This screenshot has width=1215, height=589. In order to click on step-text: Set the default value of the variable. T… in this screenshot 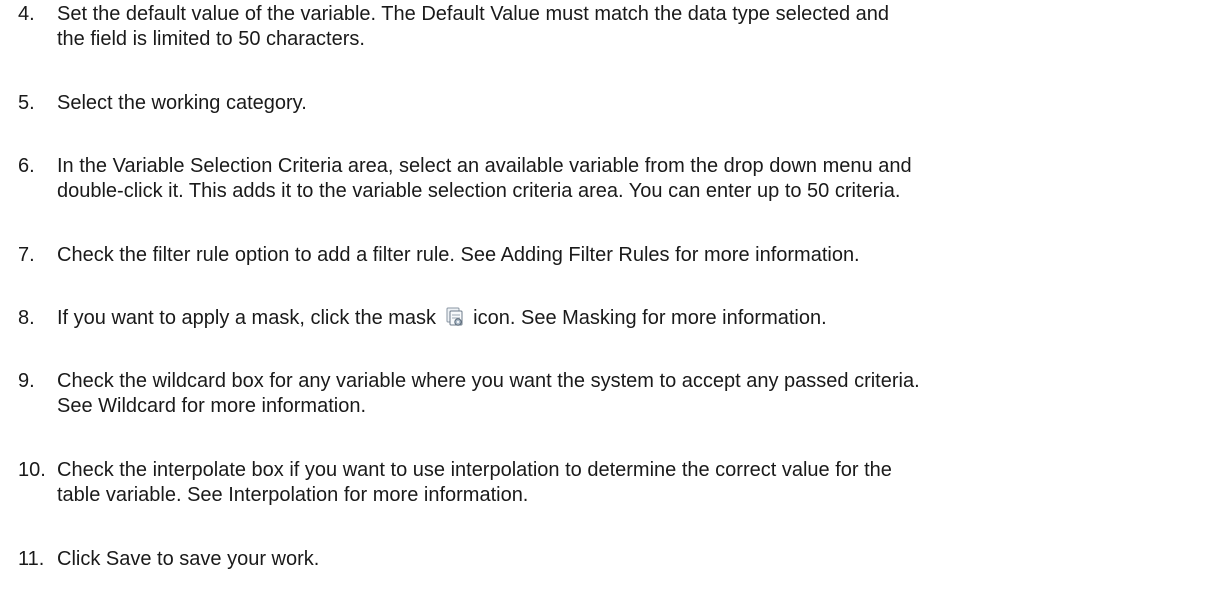, I will do `click(632, 27)`.